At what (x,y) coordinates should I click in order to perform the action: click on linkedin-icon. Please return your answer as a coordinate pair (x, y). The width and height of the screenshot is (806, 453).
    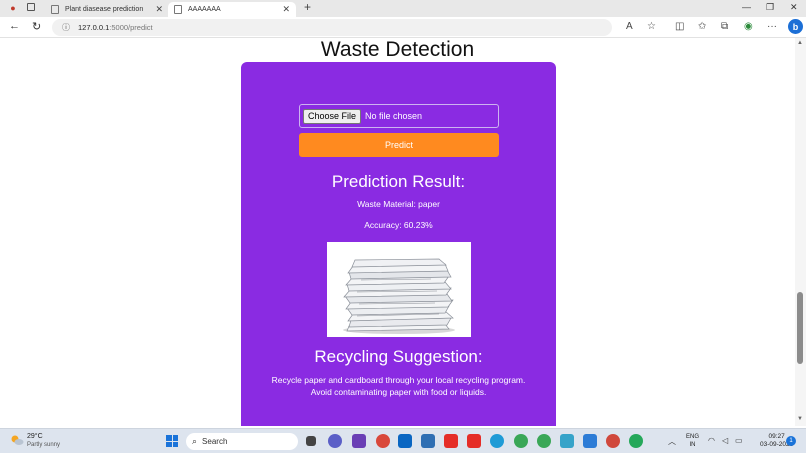
    Looking at the image, I should click on (405, 441).